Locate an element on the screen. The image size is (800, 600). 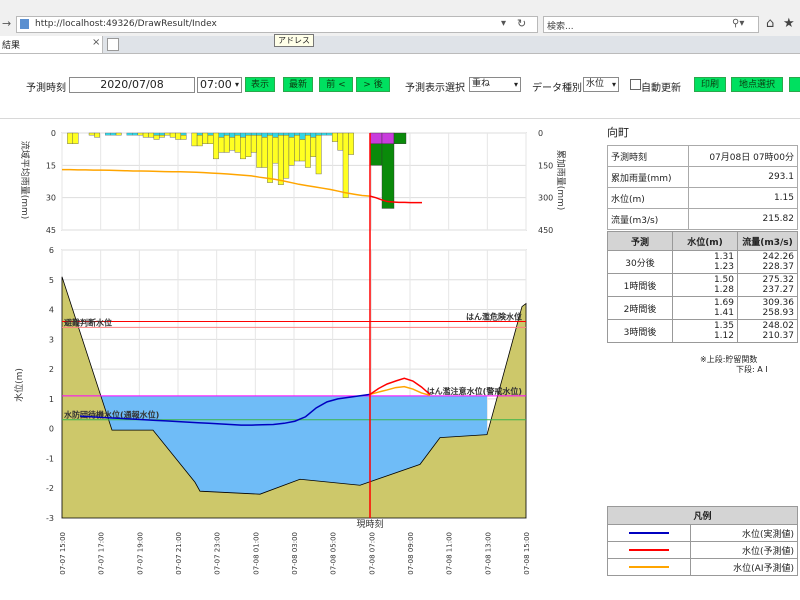
site-info-value: 215.82 is located at coordinates (743, 219).